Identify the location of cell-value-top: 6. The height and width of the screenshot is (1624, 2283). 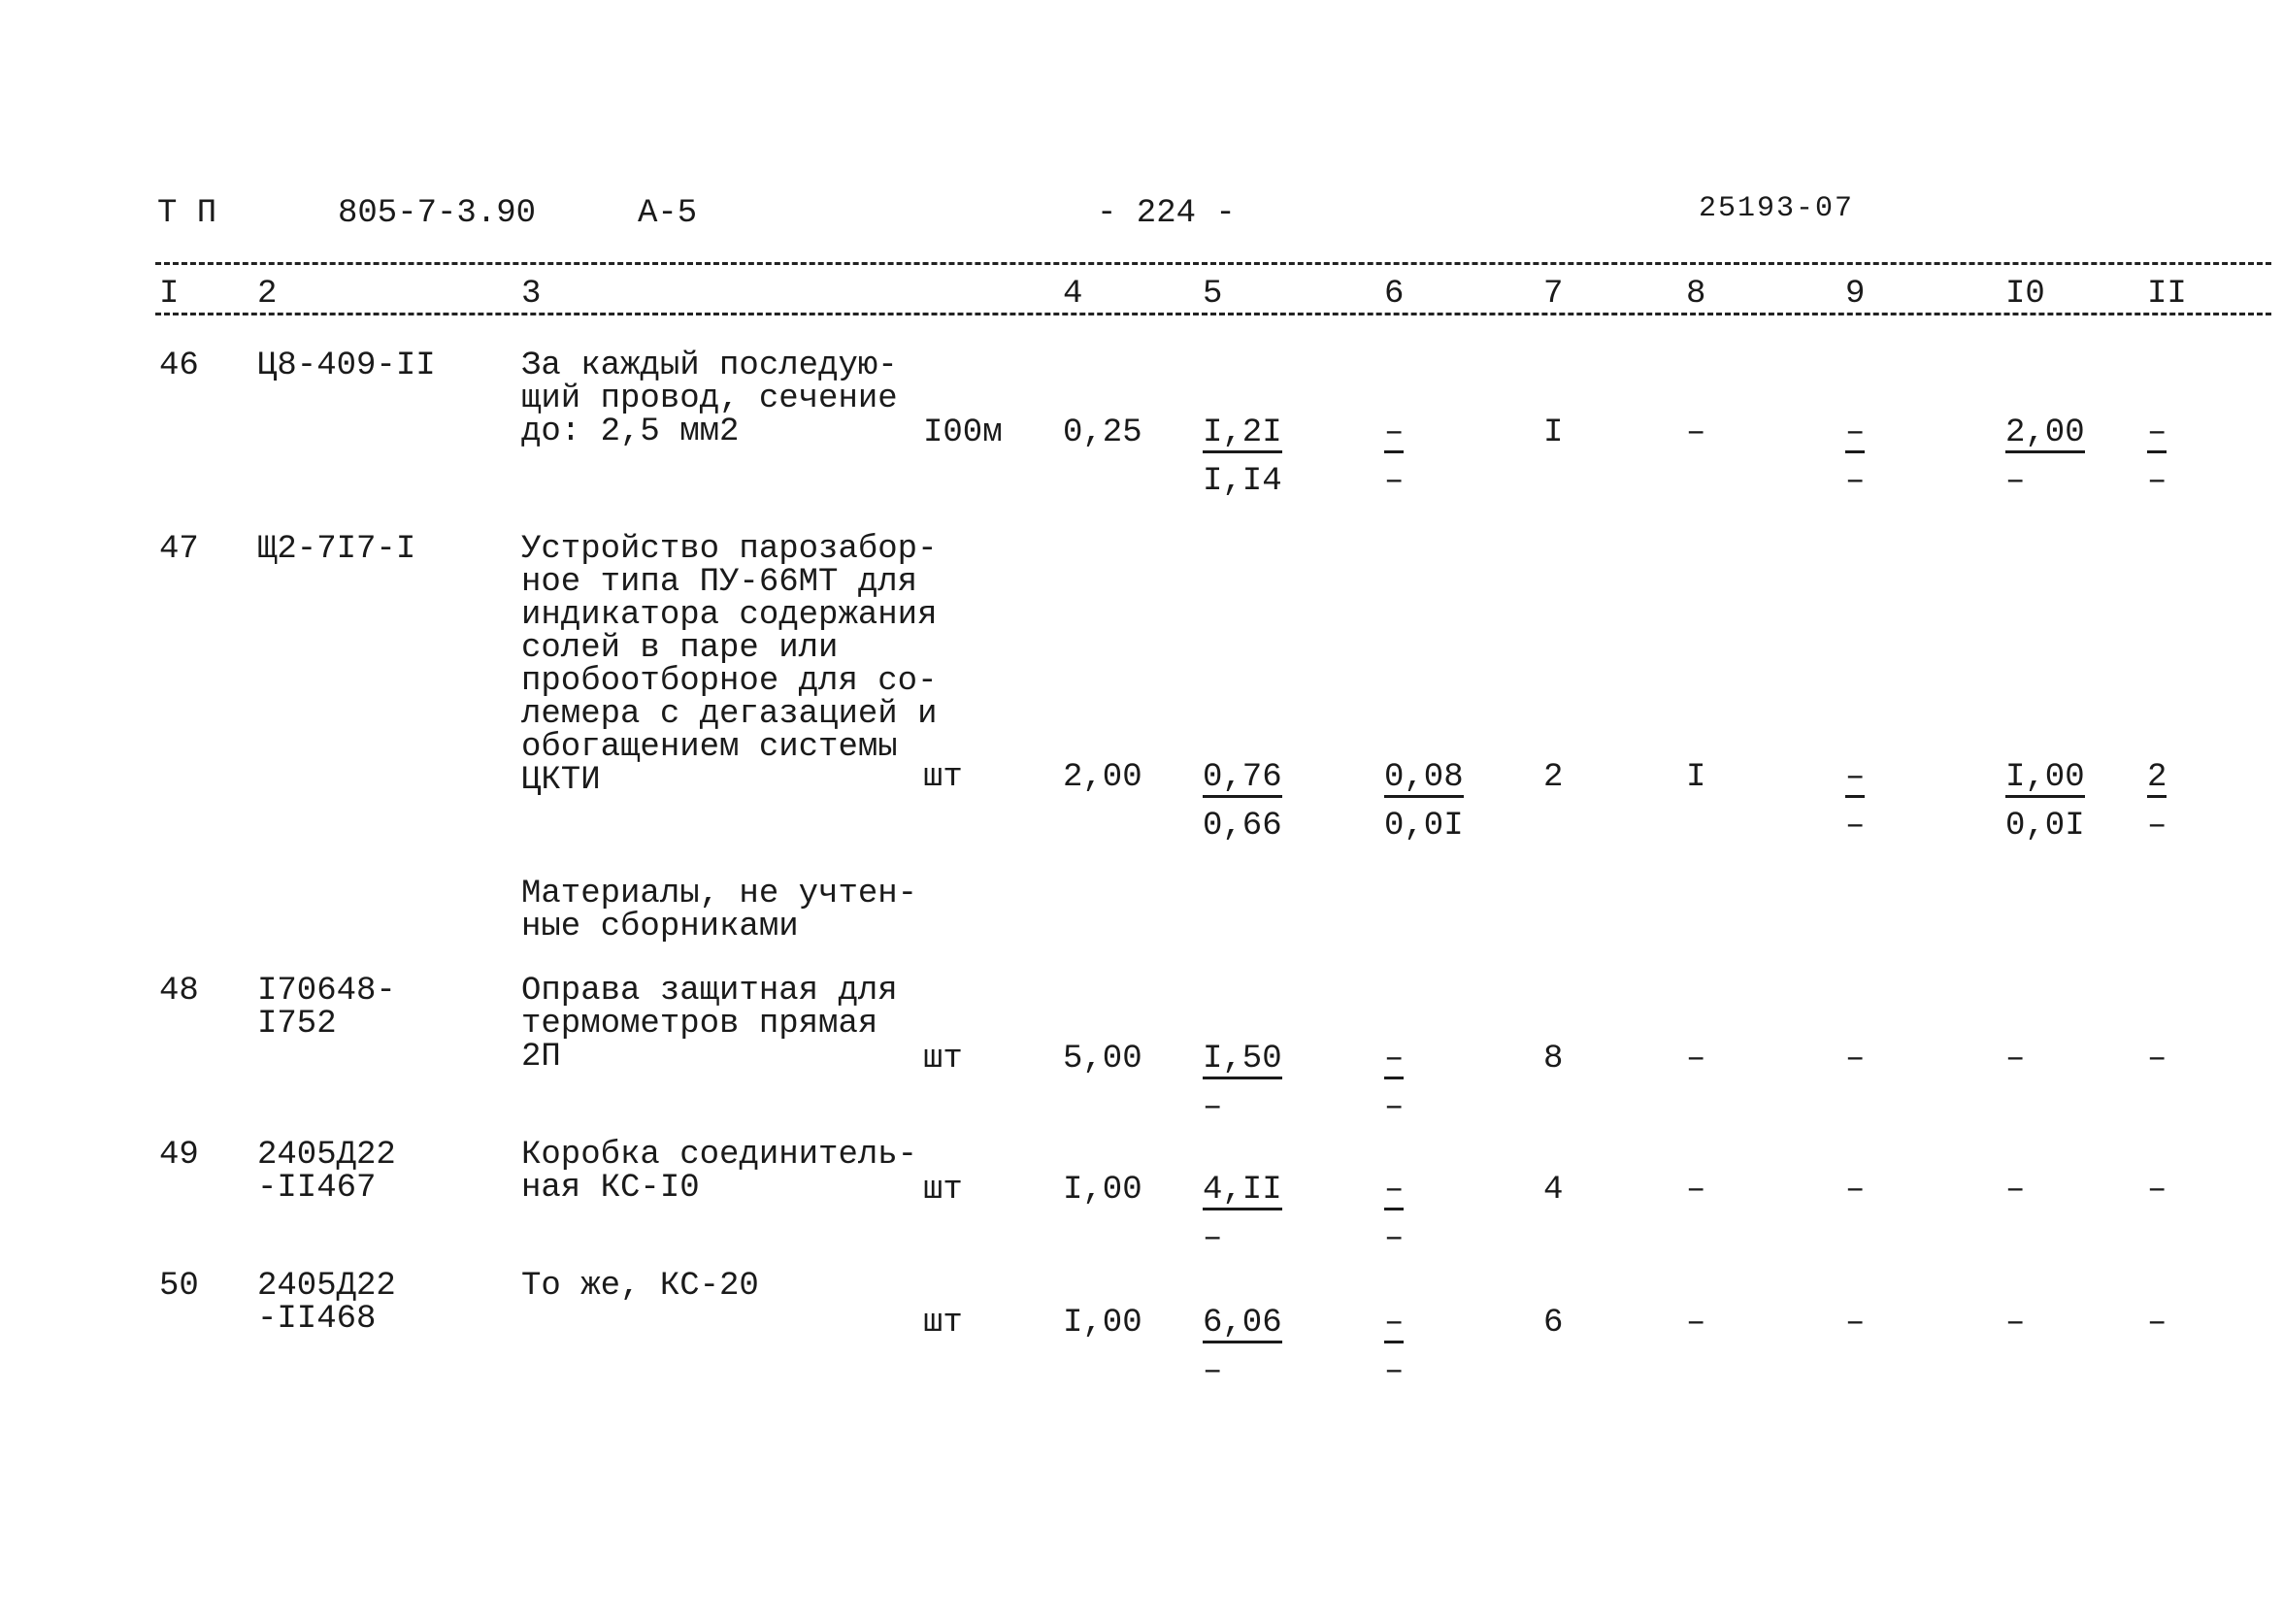
(1554, 1323).